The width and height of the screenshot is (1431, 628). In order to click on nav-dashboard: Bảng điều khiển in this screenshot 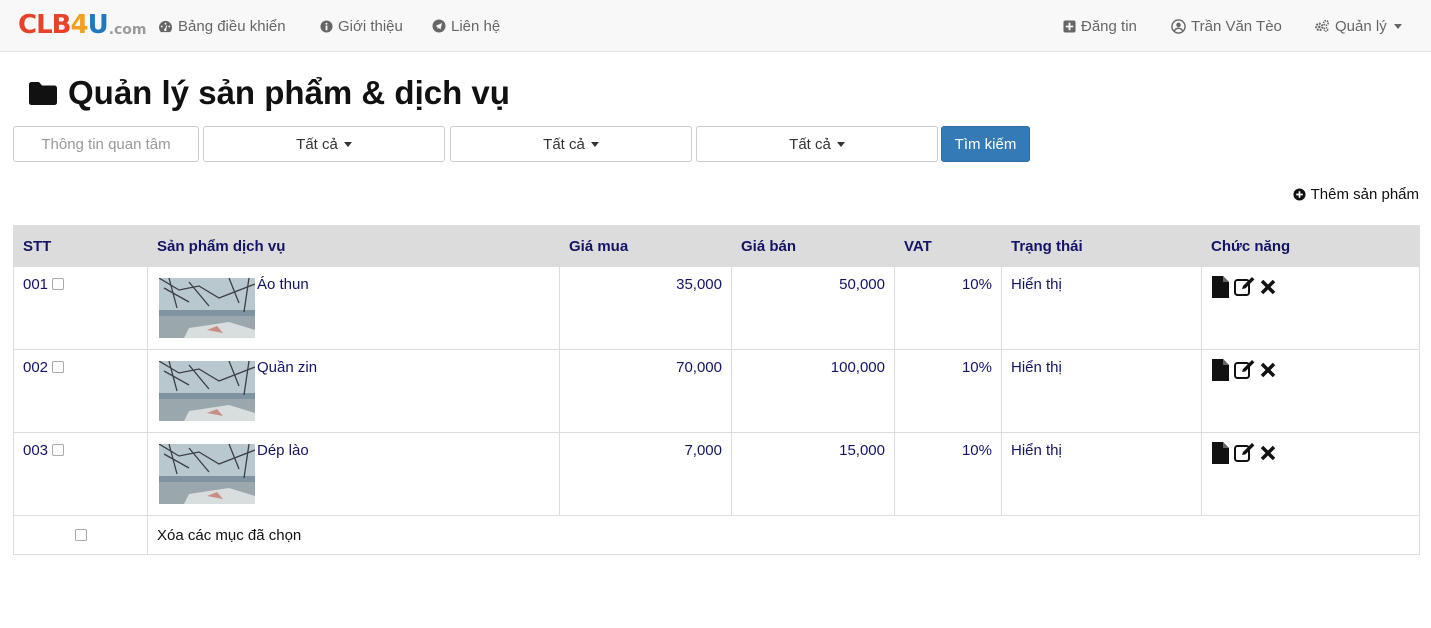, I will do `click(222, 26)`.